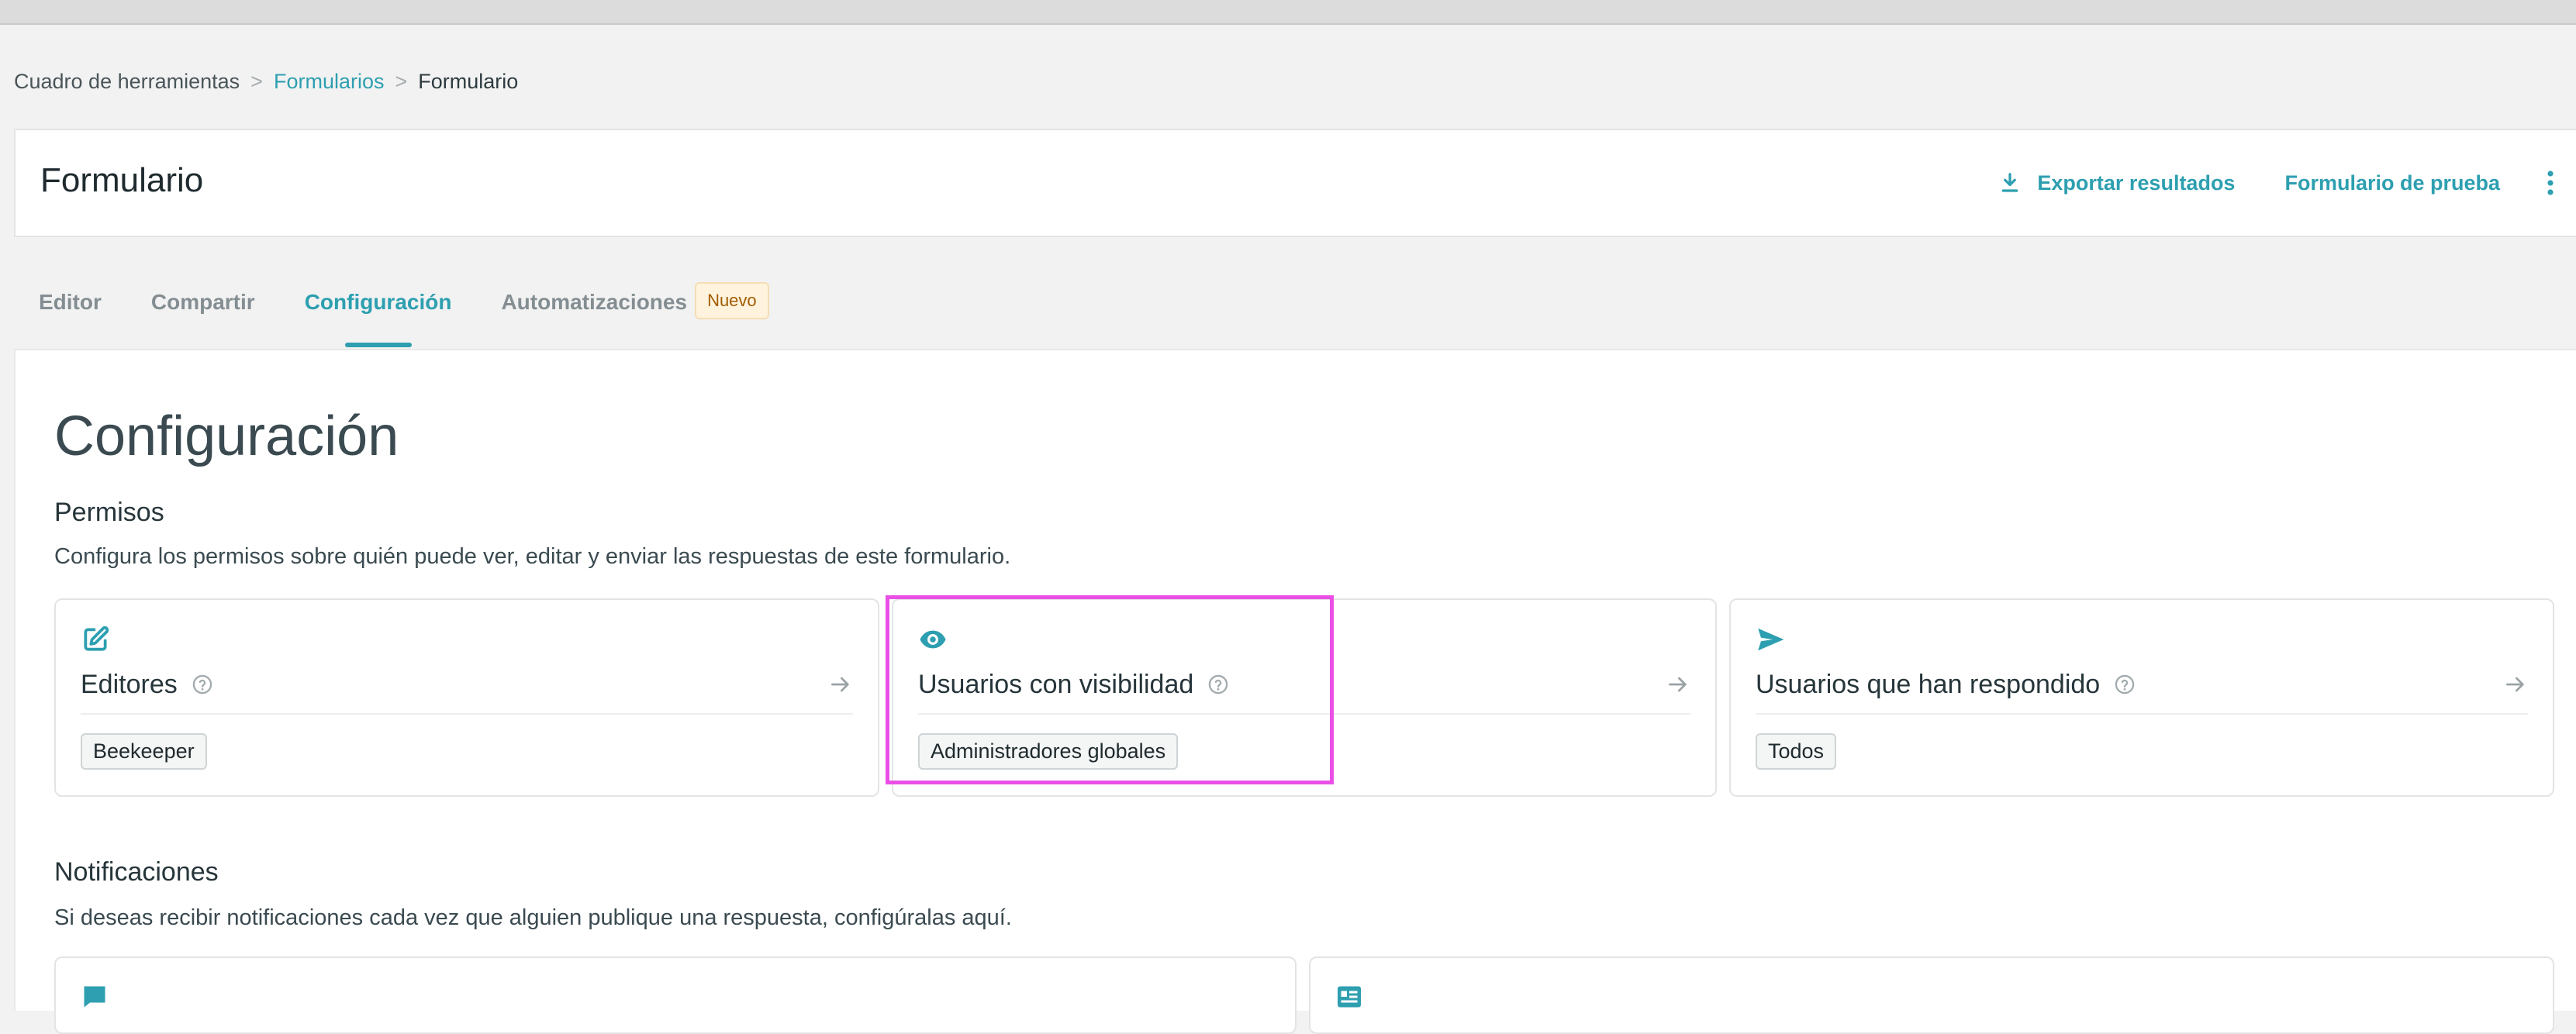 The image size is (2576, 1034). I want to click on test-form-label: Formulario de prueba, so click(2392, 183).